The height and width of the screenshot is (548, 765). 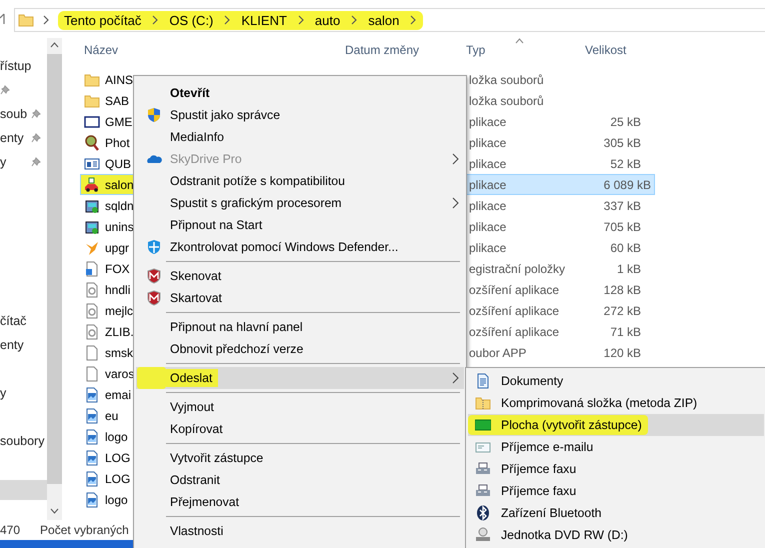 I want to click on file-name: SAB, so click(x=117, y=101).